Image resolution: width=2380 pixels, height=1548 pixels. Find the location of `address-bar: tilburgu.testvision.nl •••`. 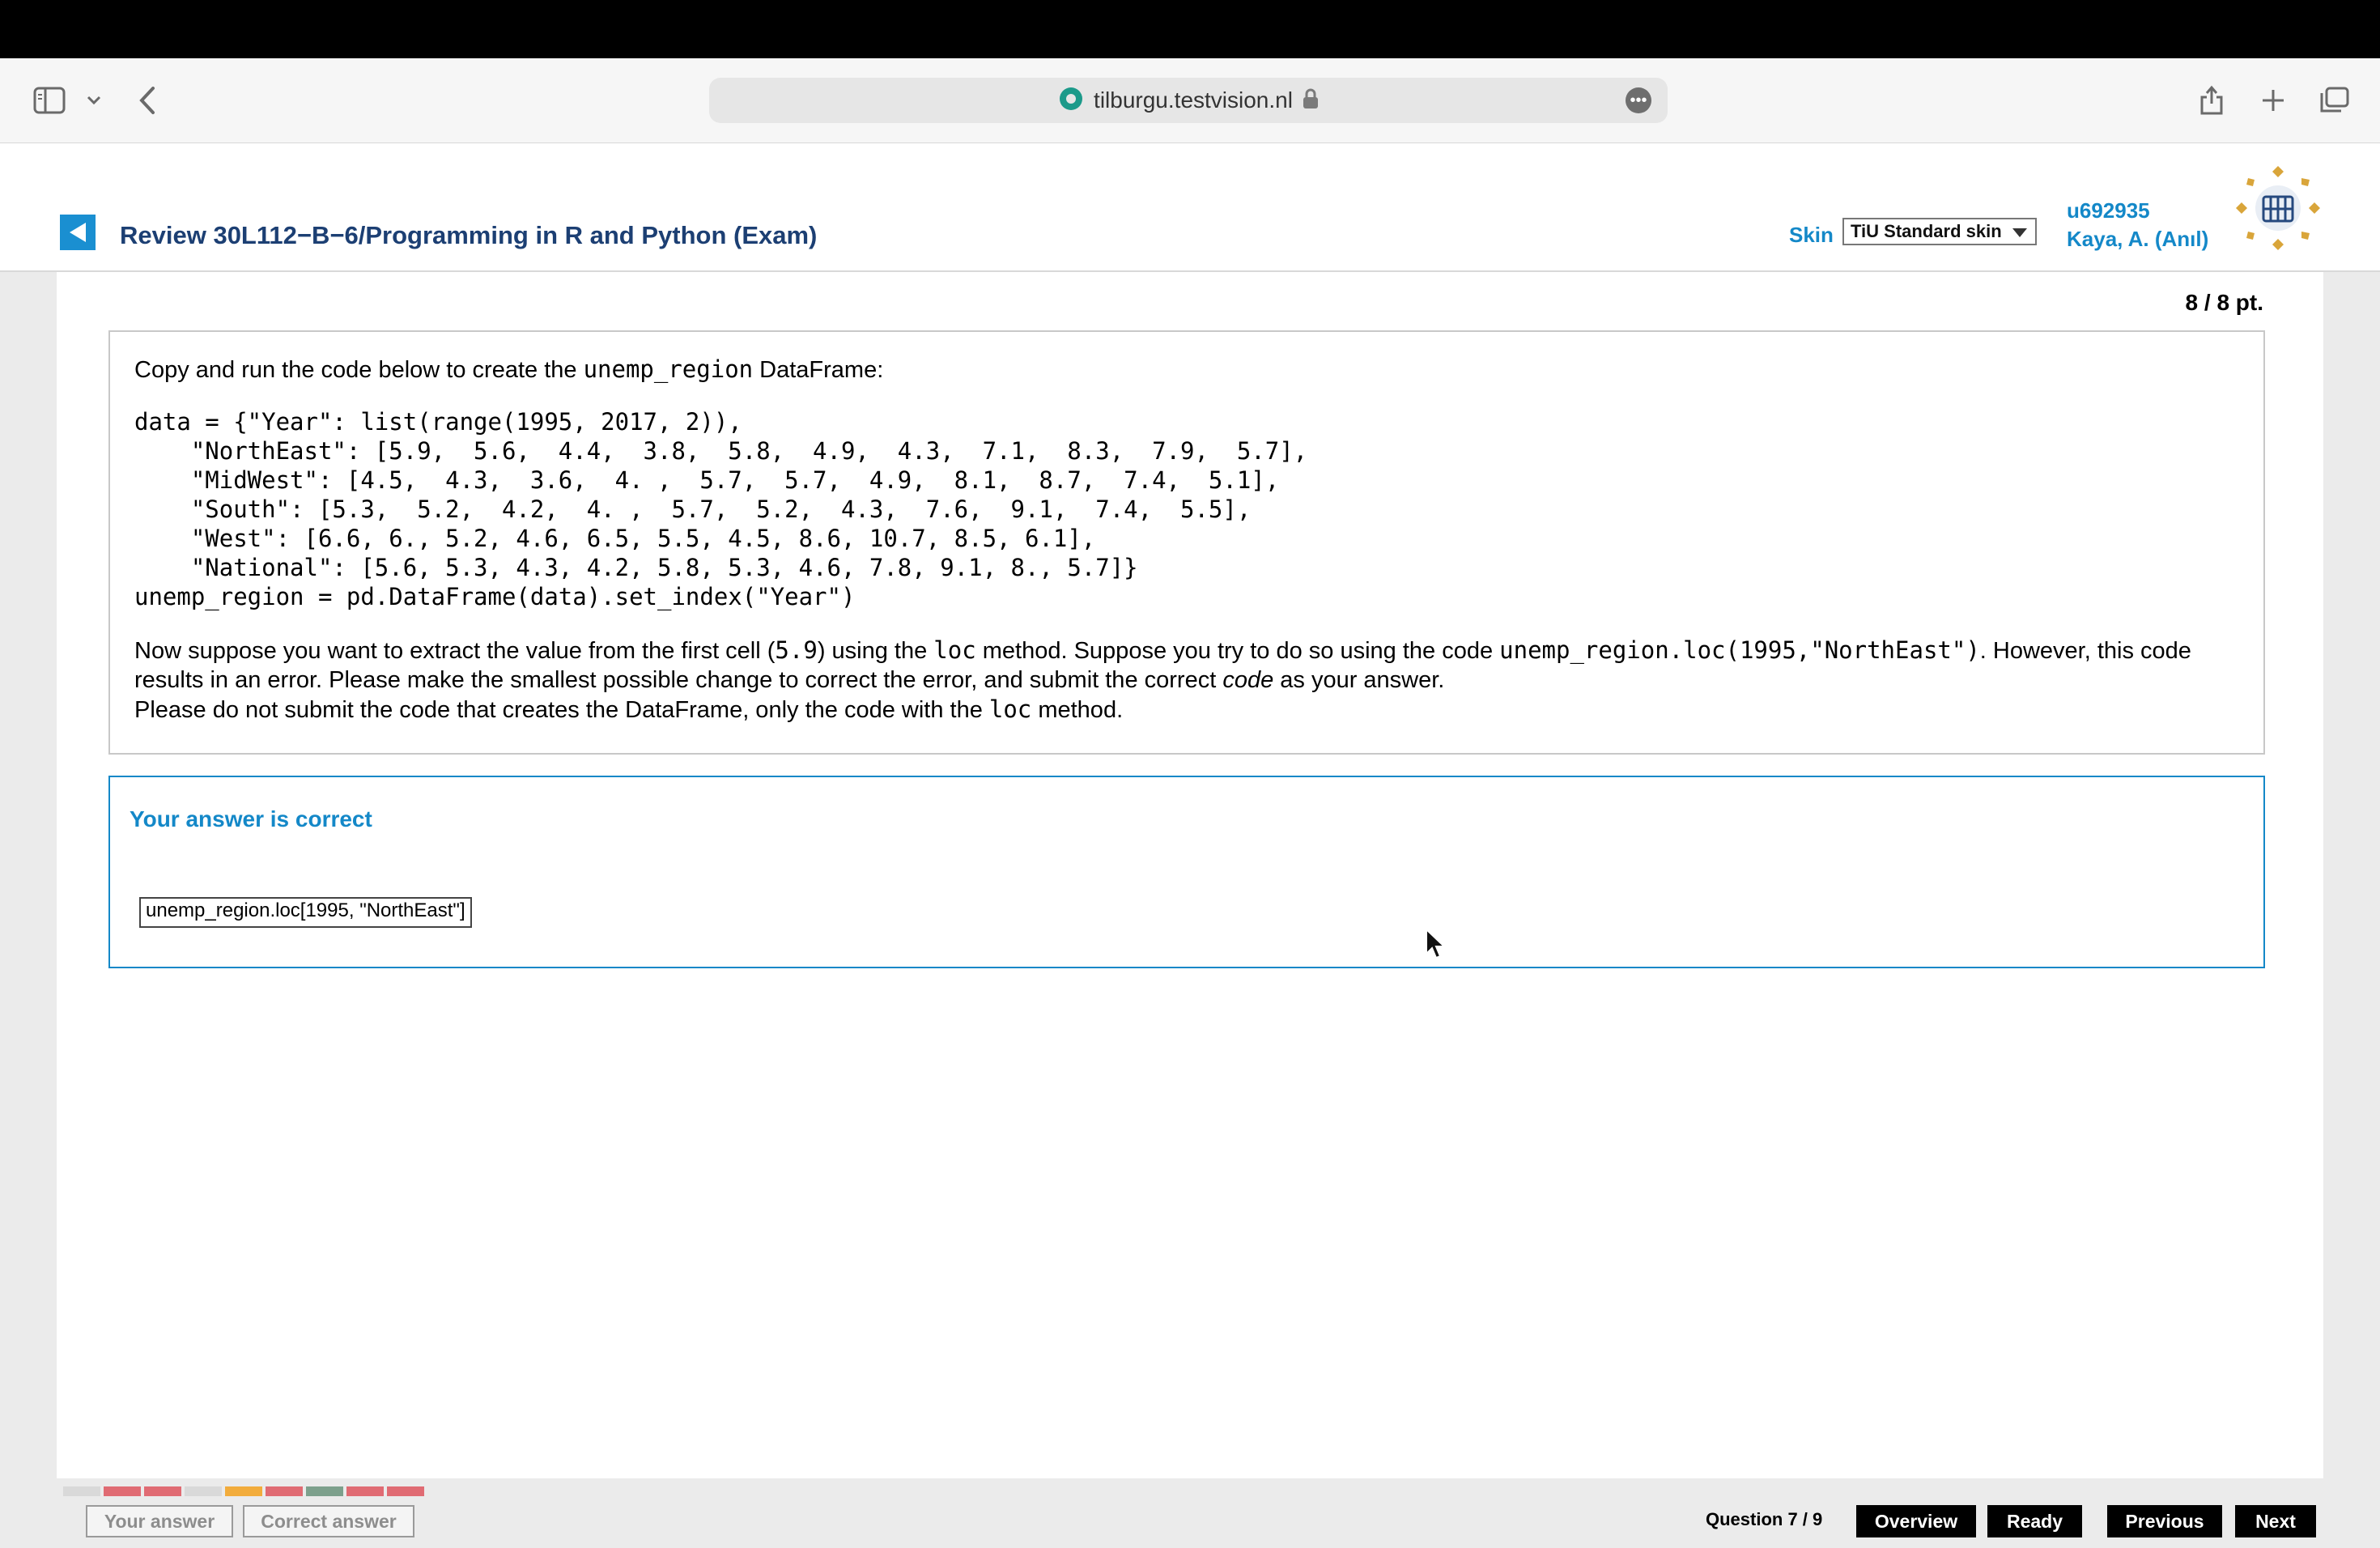

address-bar: tilburgu.testvision.nl ••• is located at coordinates (1188, 100).